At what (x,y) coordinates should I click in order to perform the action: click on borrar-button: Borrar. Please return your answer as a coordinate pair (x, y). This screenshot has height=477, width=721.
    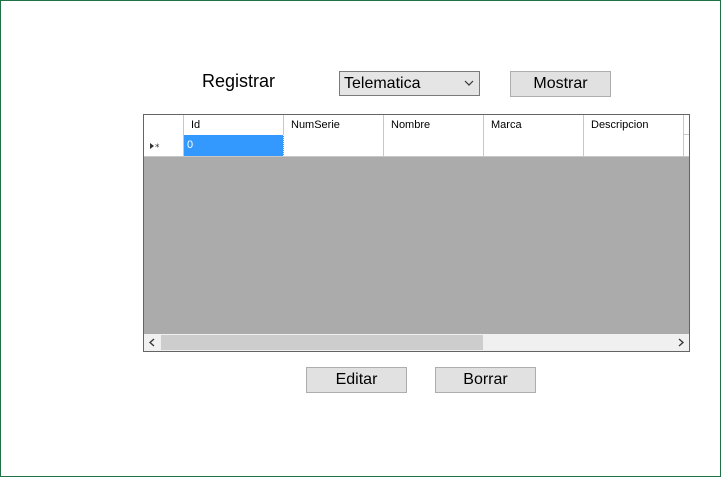
    Looking at the image, I should click on (485, 380).